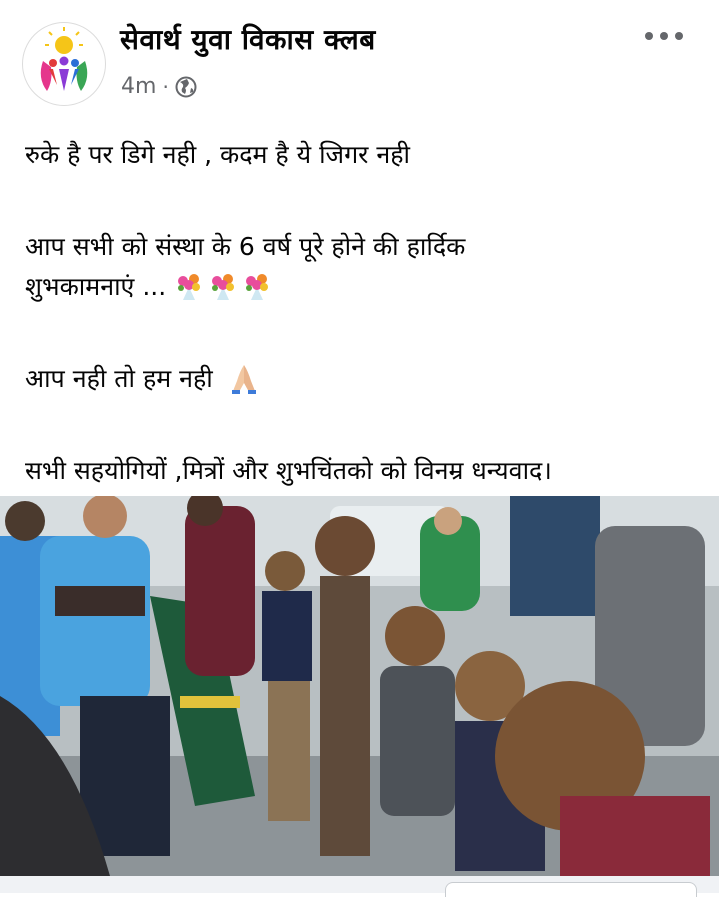 The image size is (719, 897). I want to click on more-options-icon, so click(664, 36).